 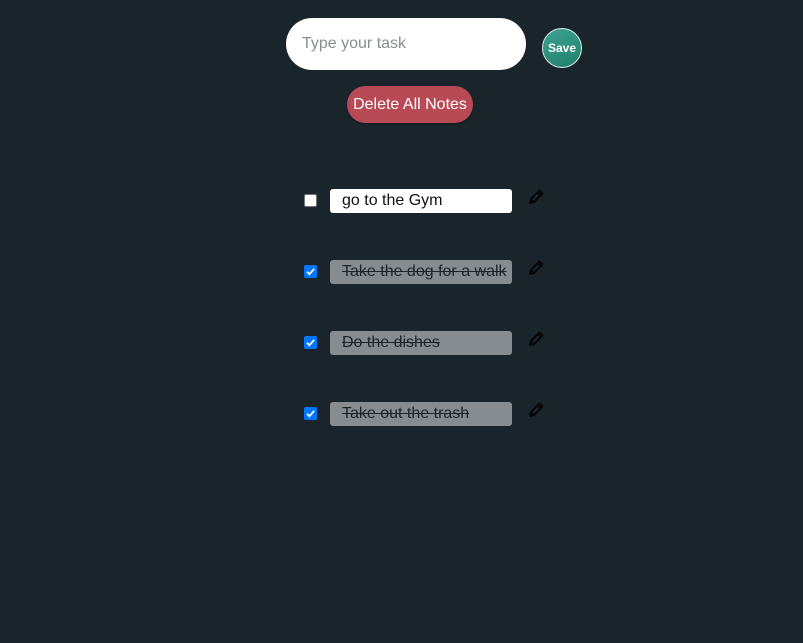 What do you see at coordinates (421, 201) in the screenshot?
I see `task-text: go to the Gym` at bounding box center [421, 201].